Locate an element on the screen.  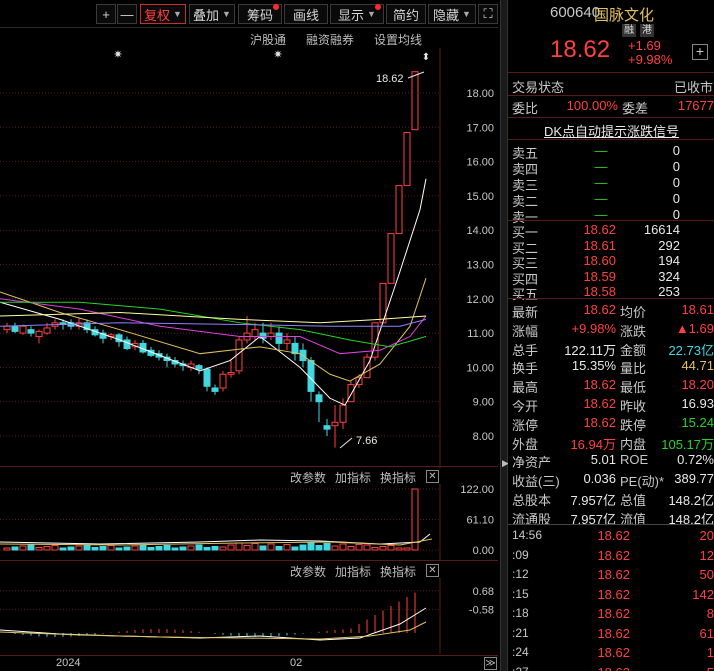
bid-level-label: 买五 is located at coordinates (525, 294).